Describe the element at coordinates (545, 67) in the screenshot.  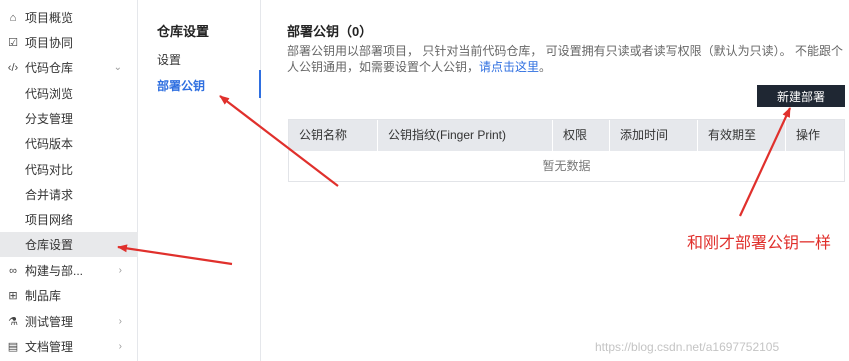
I see `description-end: 。` at that location.